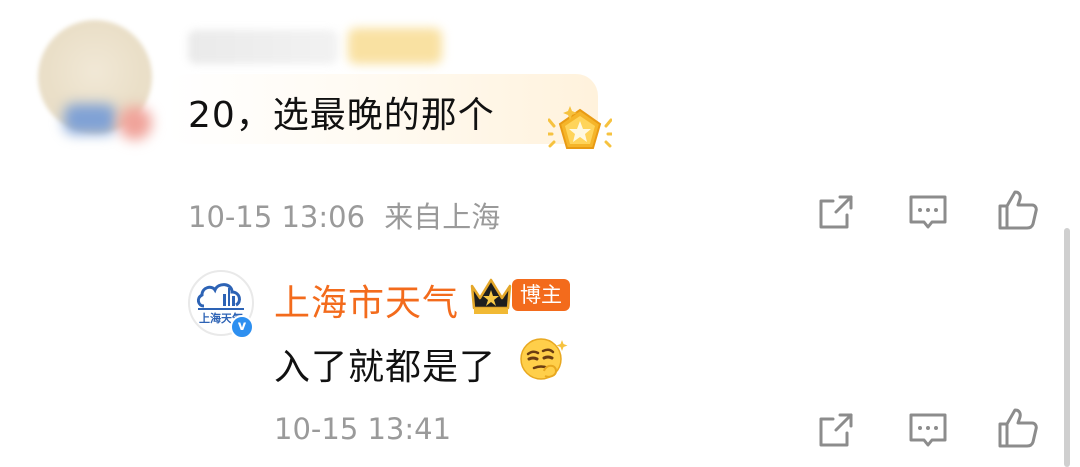  What do you see at coordinates (541, 295) in the screenshot?
I see `blogger-badge: 博主` at bounding box center [541, 295].